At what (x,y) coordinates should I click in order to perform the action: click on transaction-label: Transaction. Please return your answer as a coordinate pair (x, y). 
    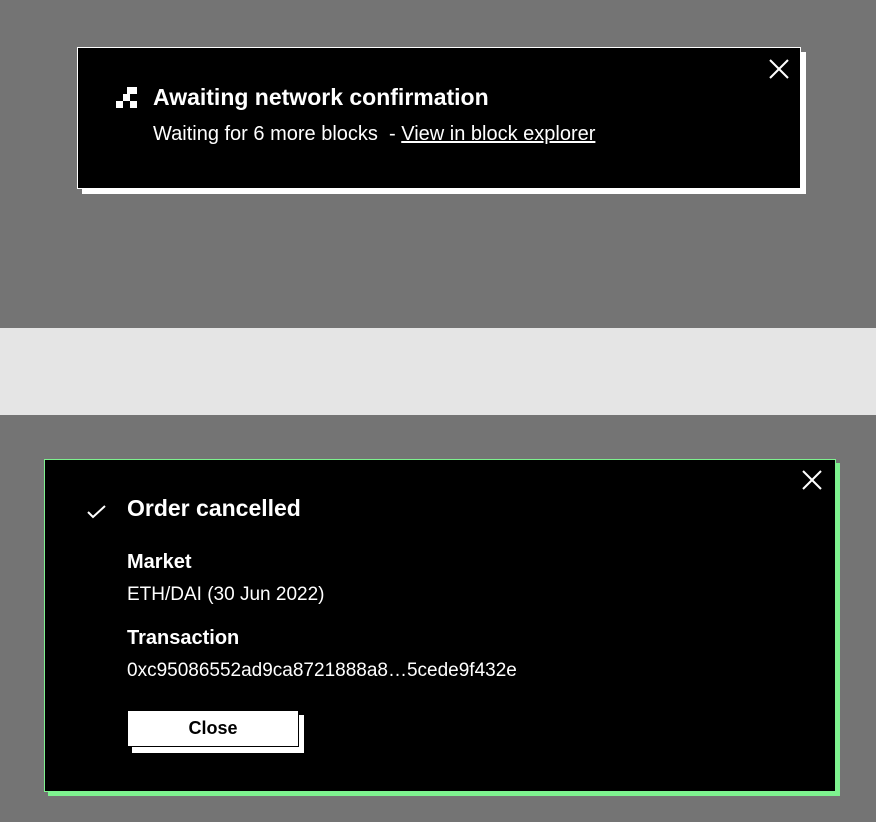
    Looking at the image, I should click on (183, 638).